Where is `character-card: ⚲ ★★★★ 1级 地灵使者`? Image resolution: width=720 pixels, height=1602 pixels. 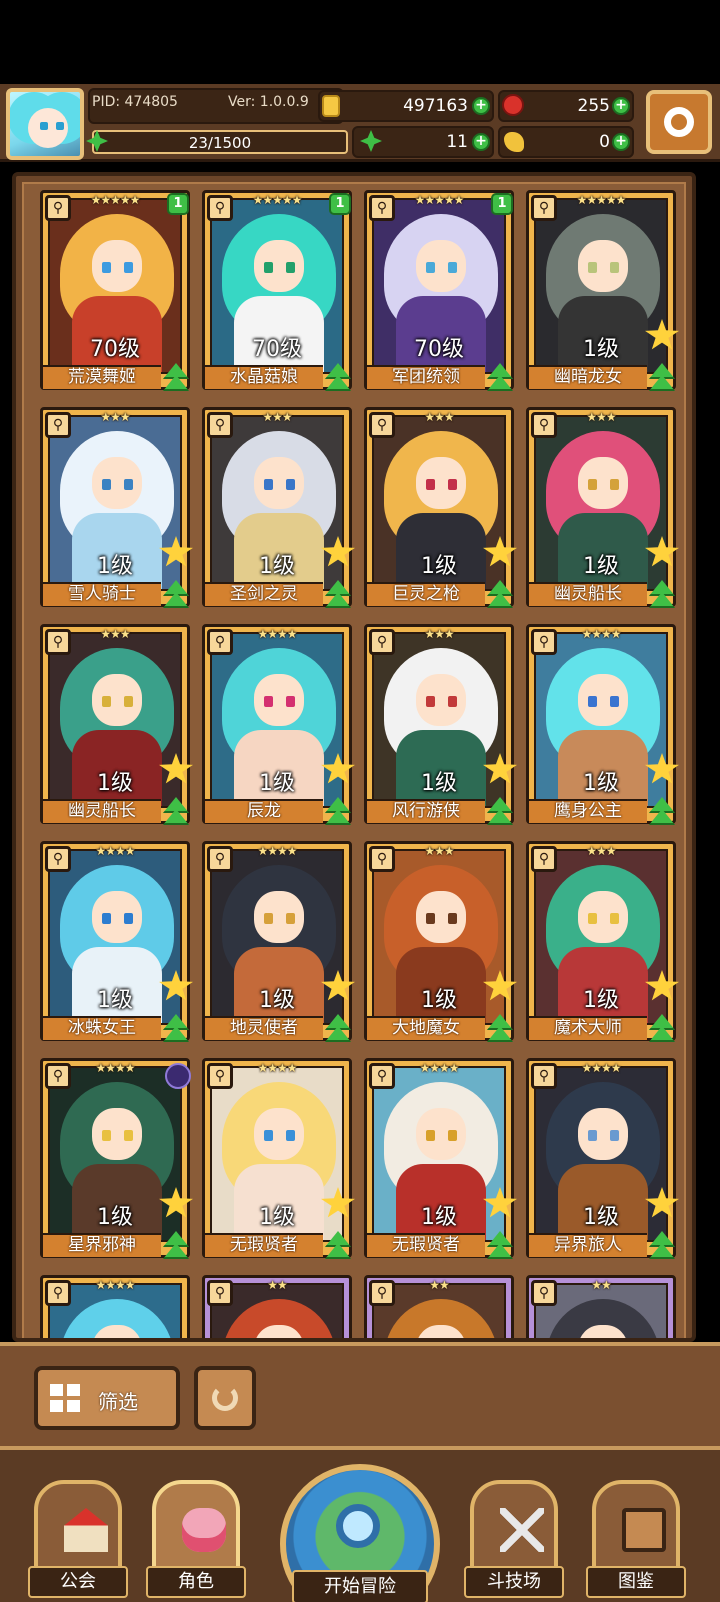 character-card: ⚲ ★★★★ 1级 地灵使者 is located at coordinates (278, 941).